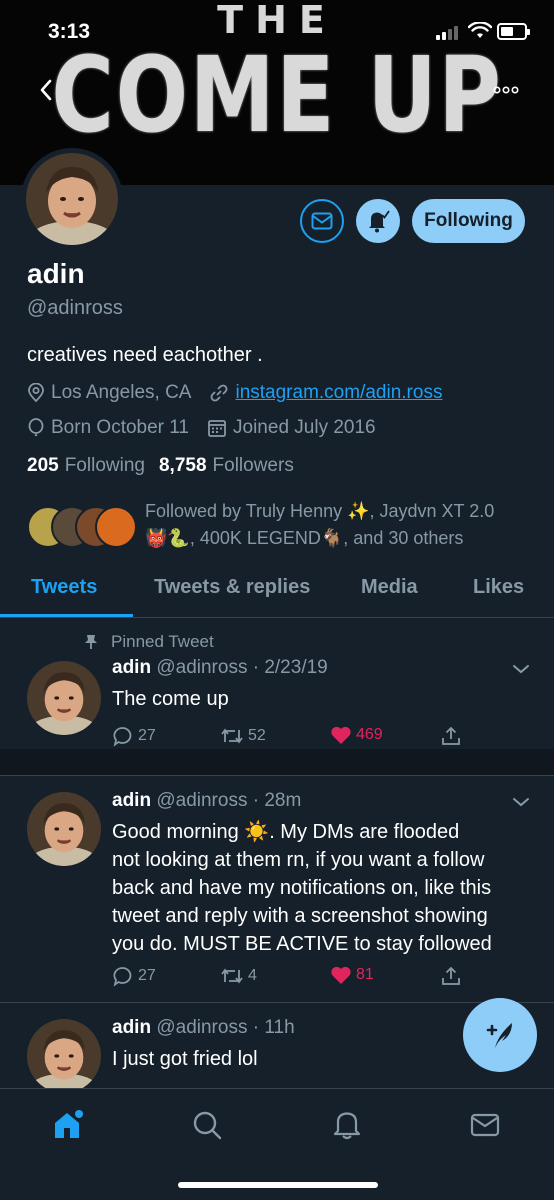 The image size is (554, 1200). I want to click on profile-meta-row-1: Los Angeles, CA instagram.com/adin.ross, so click(243, 393).